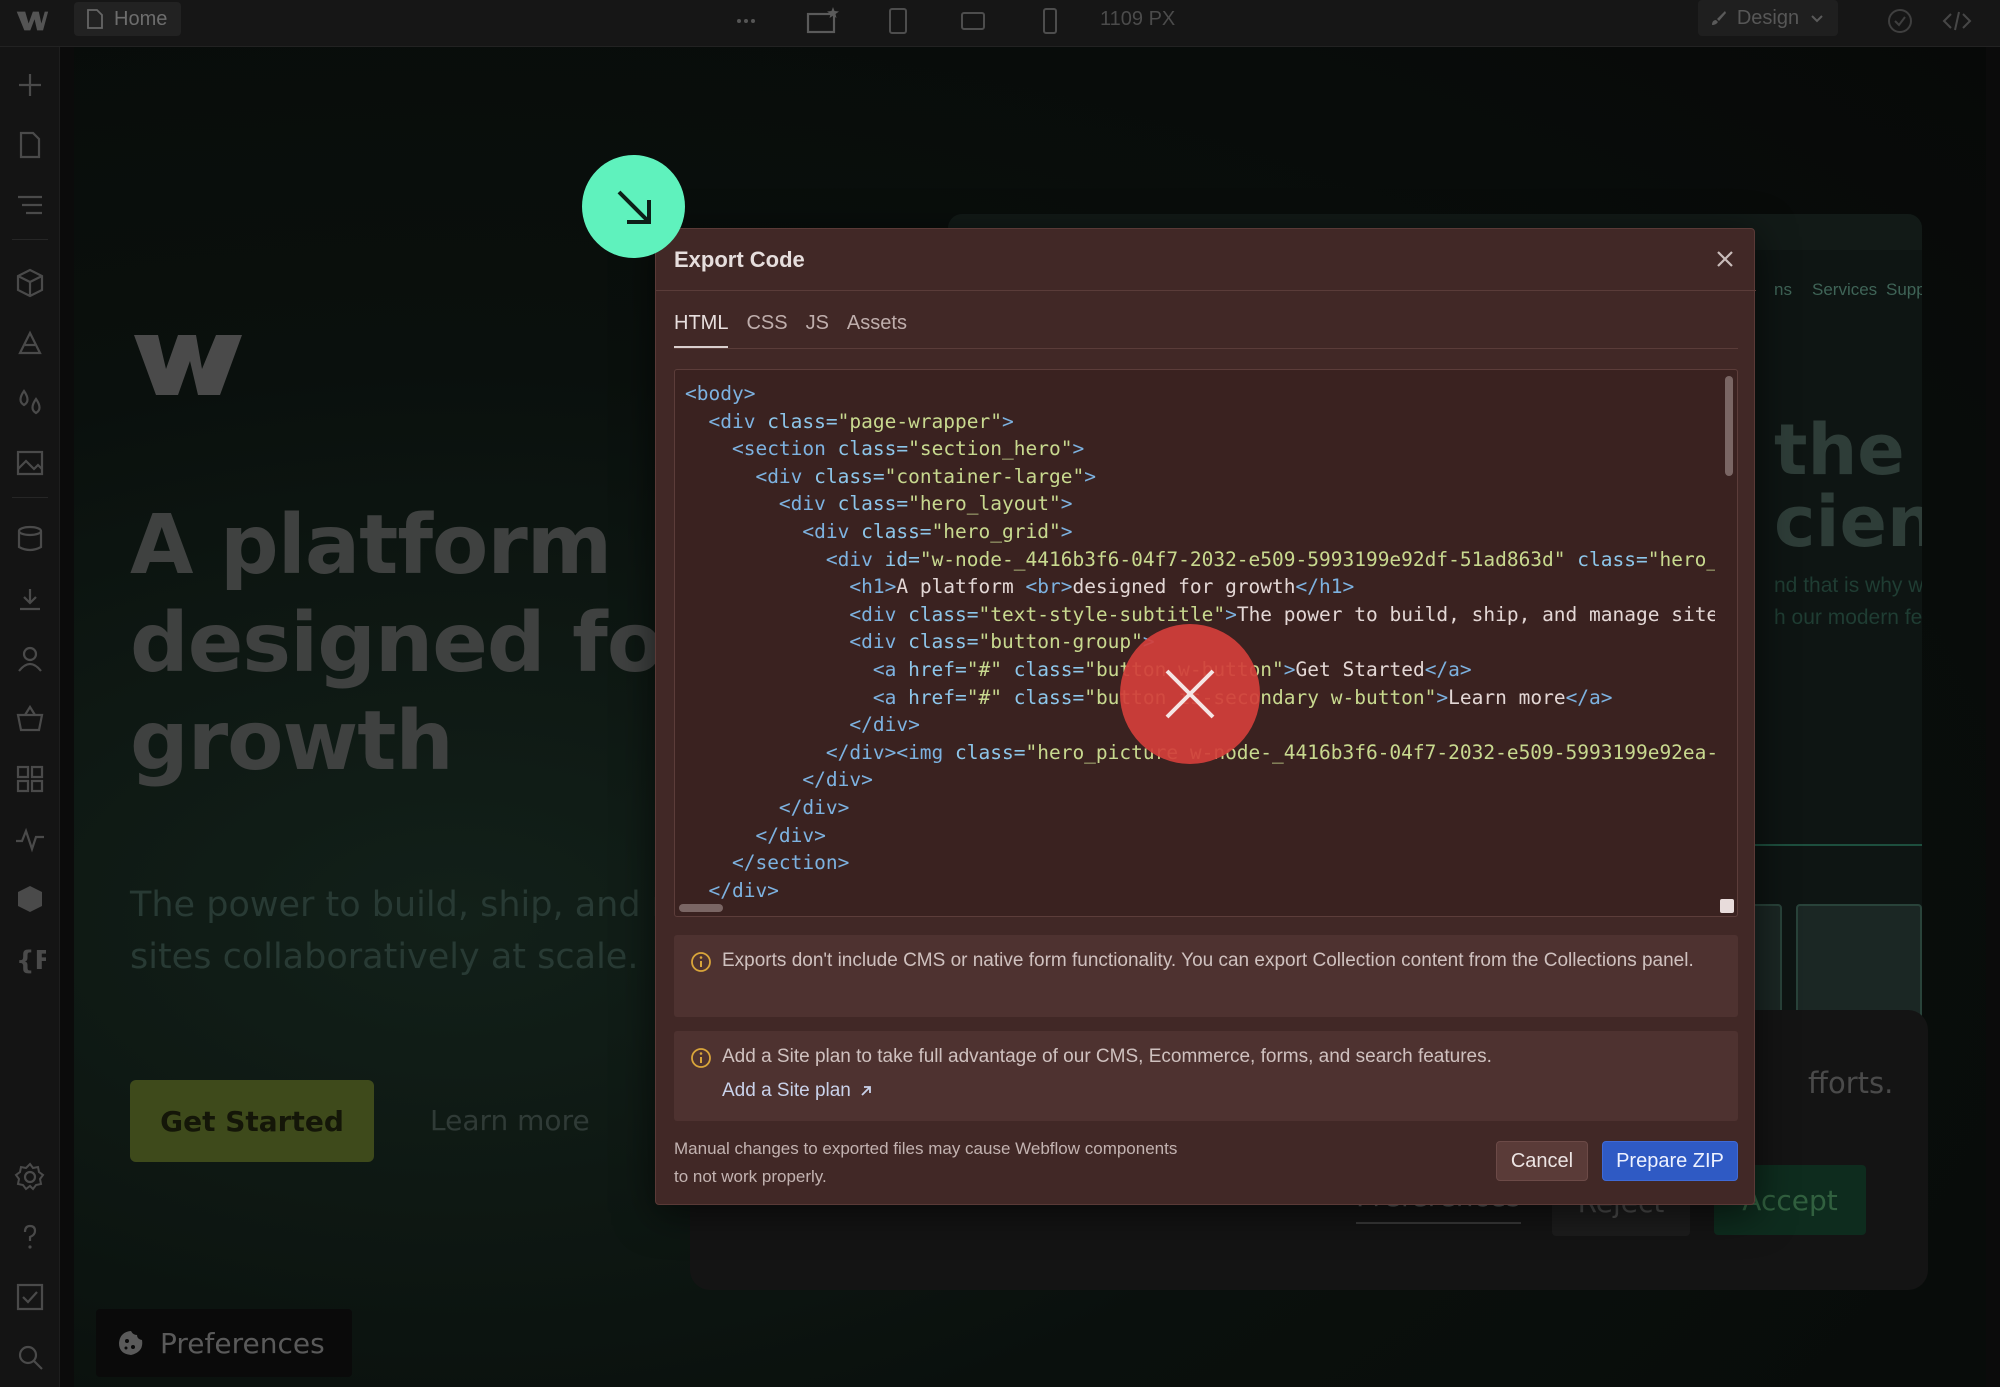  I want to click on sidebar-divider, so click(30, 239).